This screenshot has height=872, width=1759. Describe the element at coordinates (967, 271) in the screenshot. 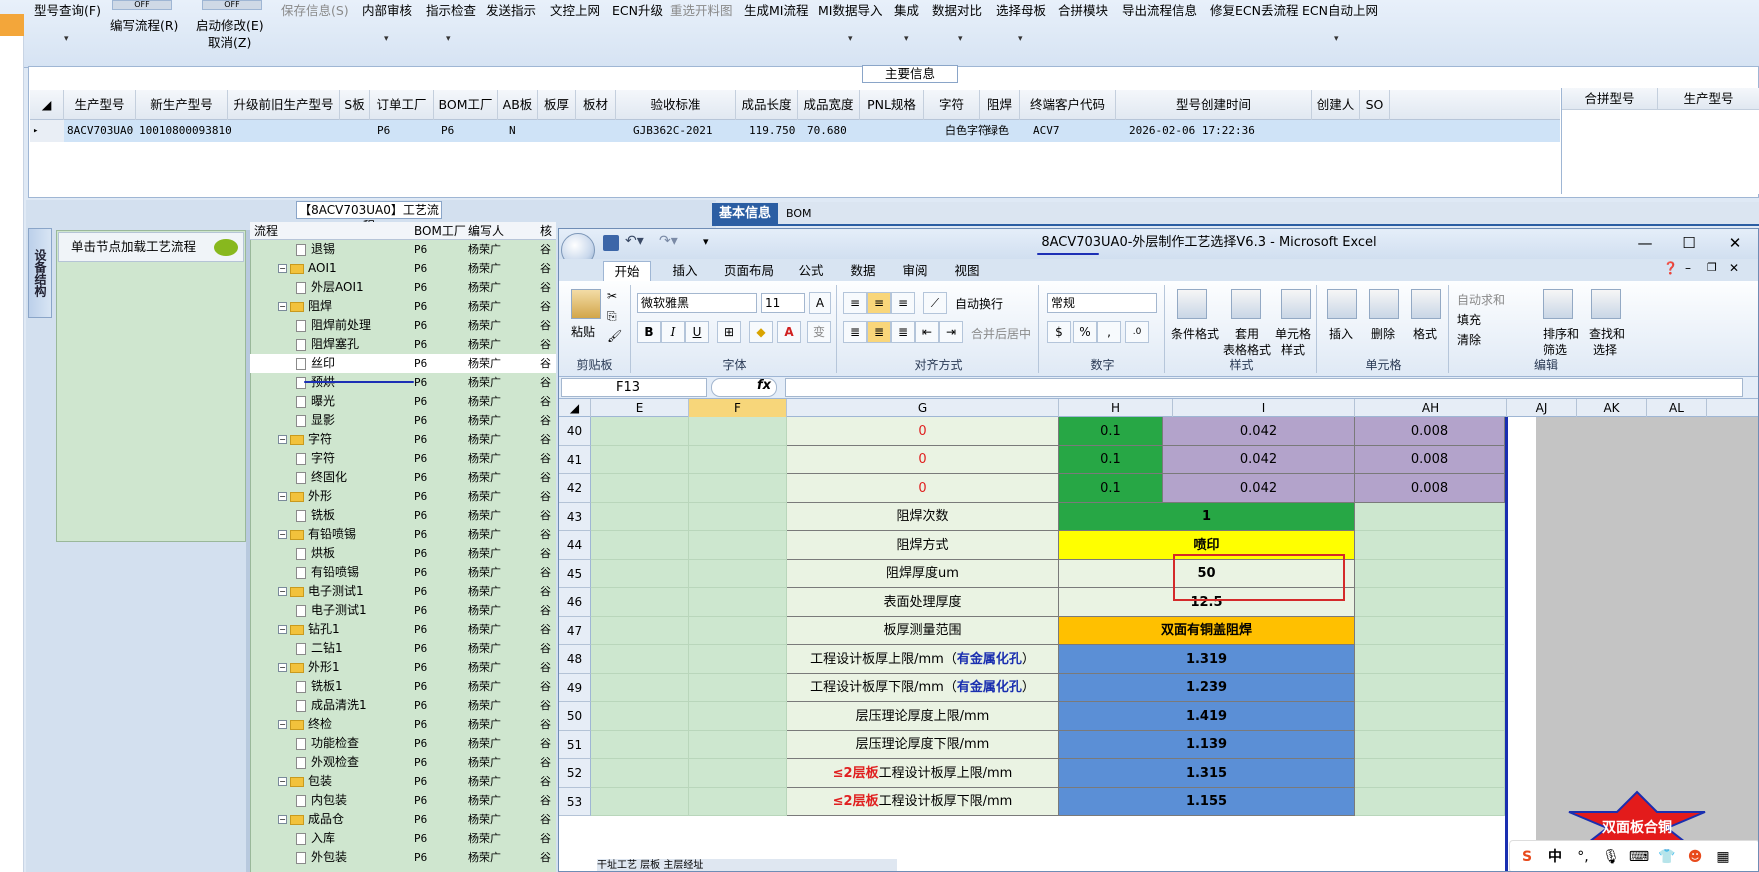

I see `tab-view: 视图` at that location.